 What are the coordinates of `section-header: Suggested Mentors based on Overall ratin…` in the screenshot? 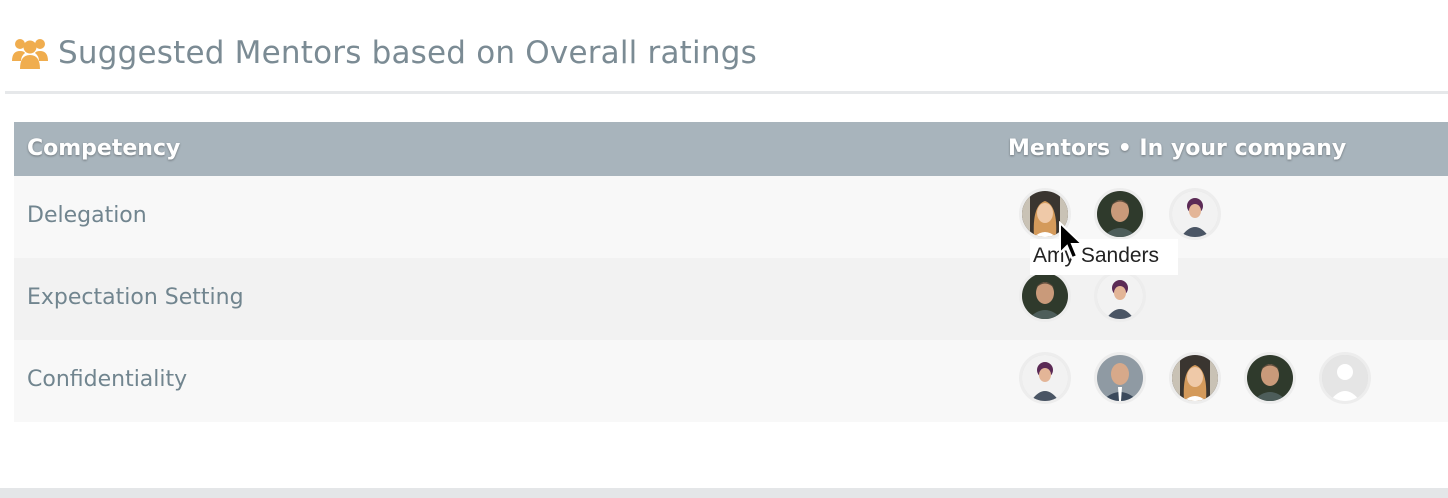 It's located at (384, 53).